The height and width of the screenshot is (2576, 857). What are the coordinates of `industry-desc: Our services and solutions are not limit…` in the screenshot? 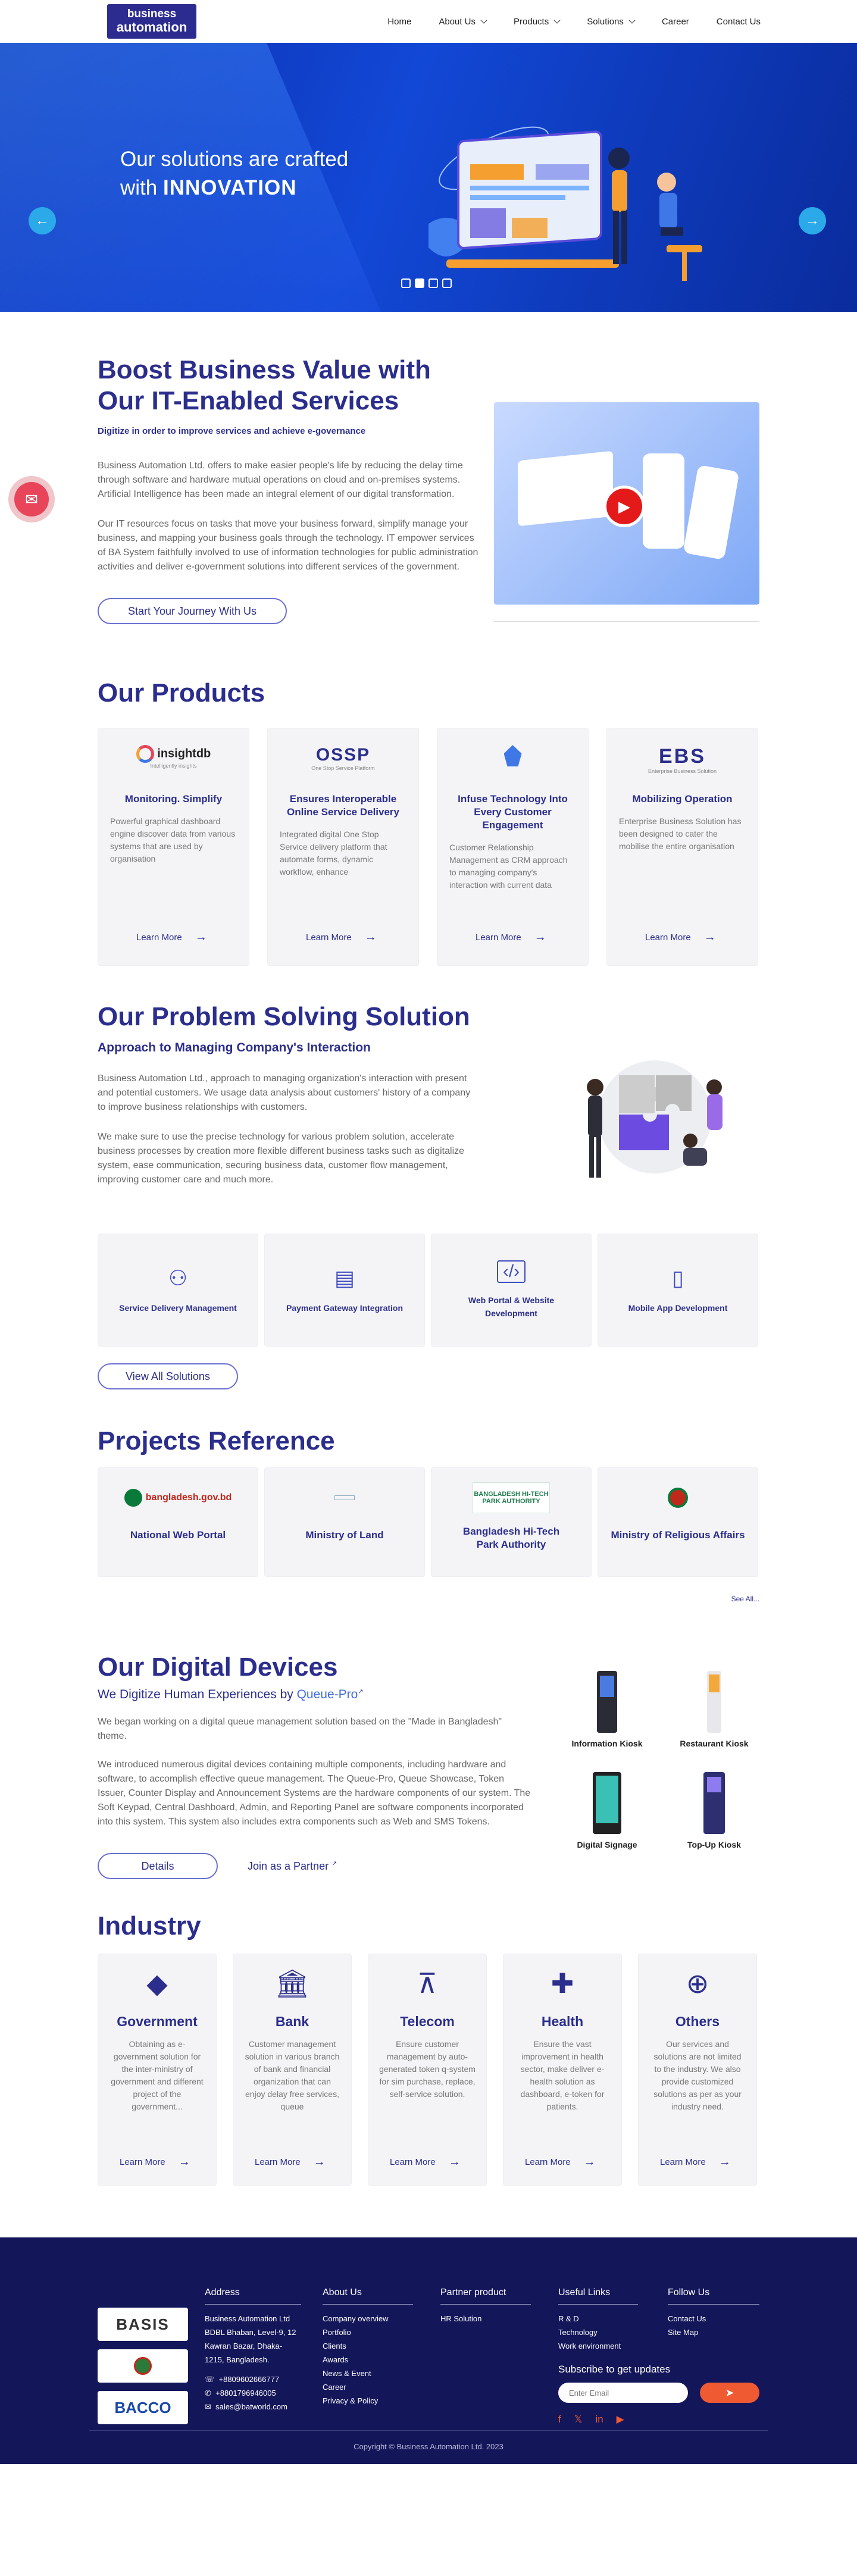 It's located at (697, 2075).